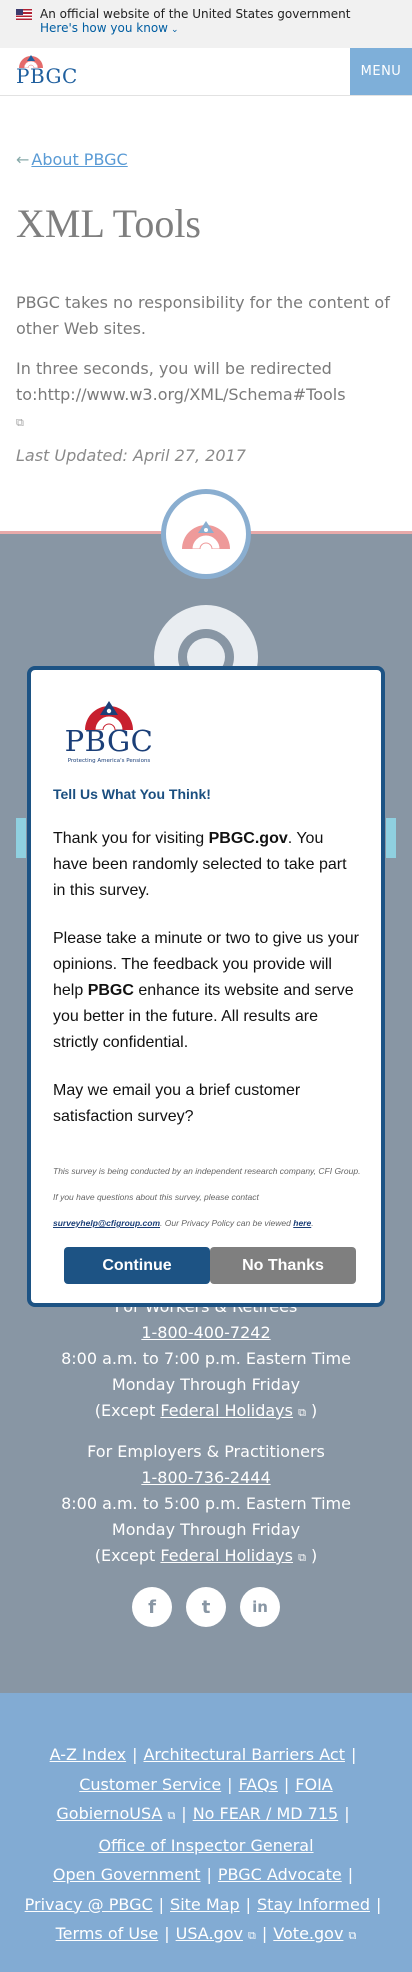  I want to click on modal-intro-a: Thank you for visiting, so click(131, 838).